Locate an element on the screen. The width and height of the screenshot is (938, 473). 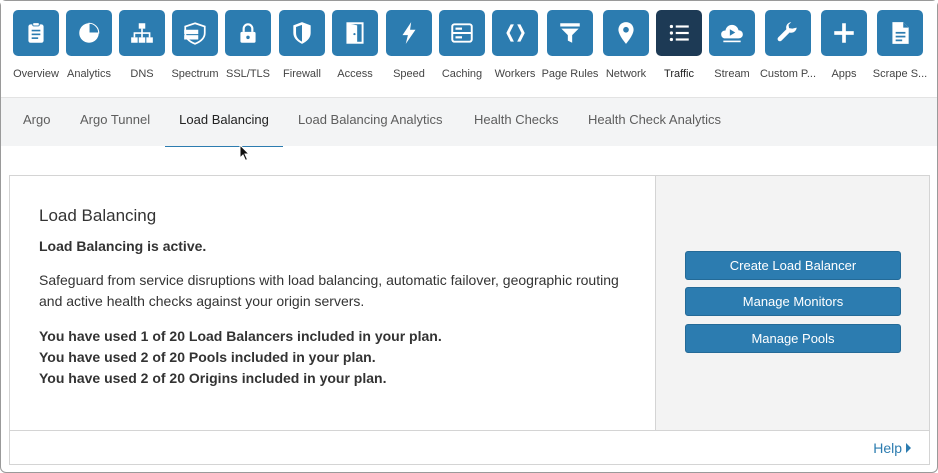
door-icon is located at coordinates (355, 33).